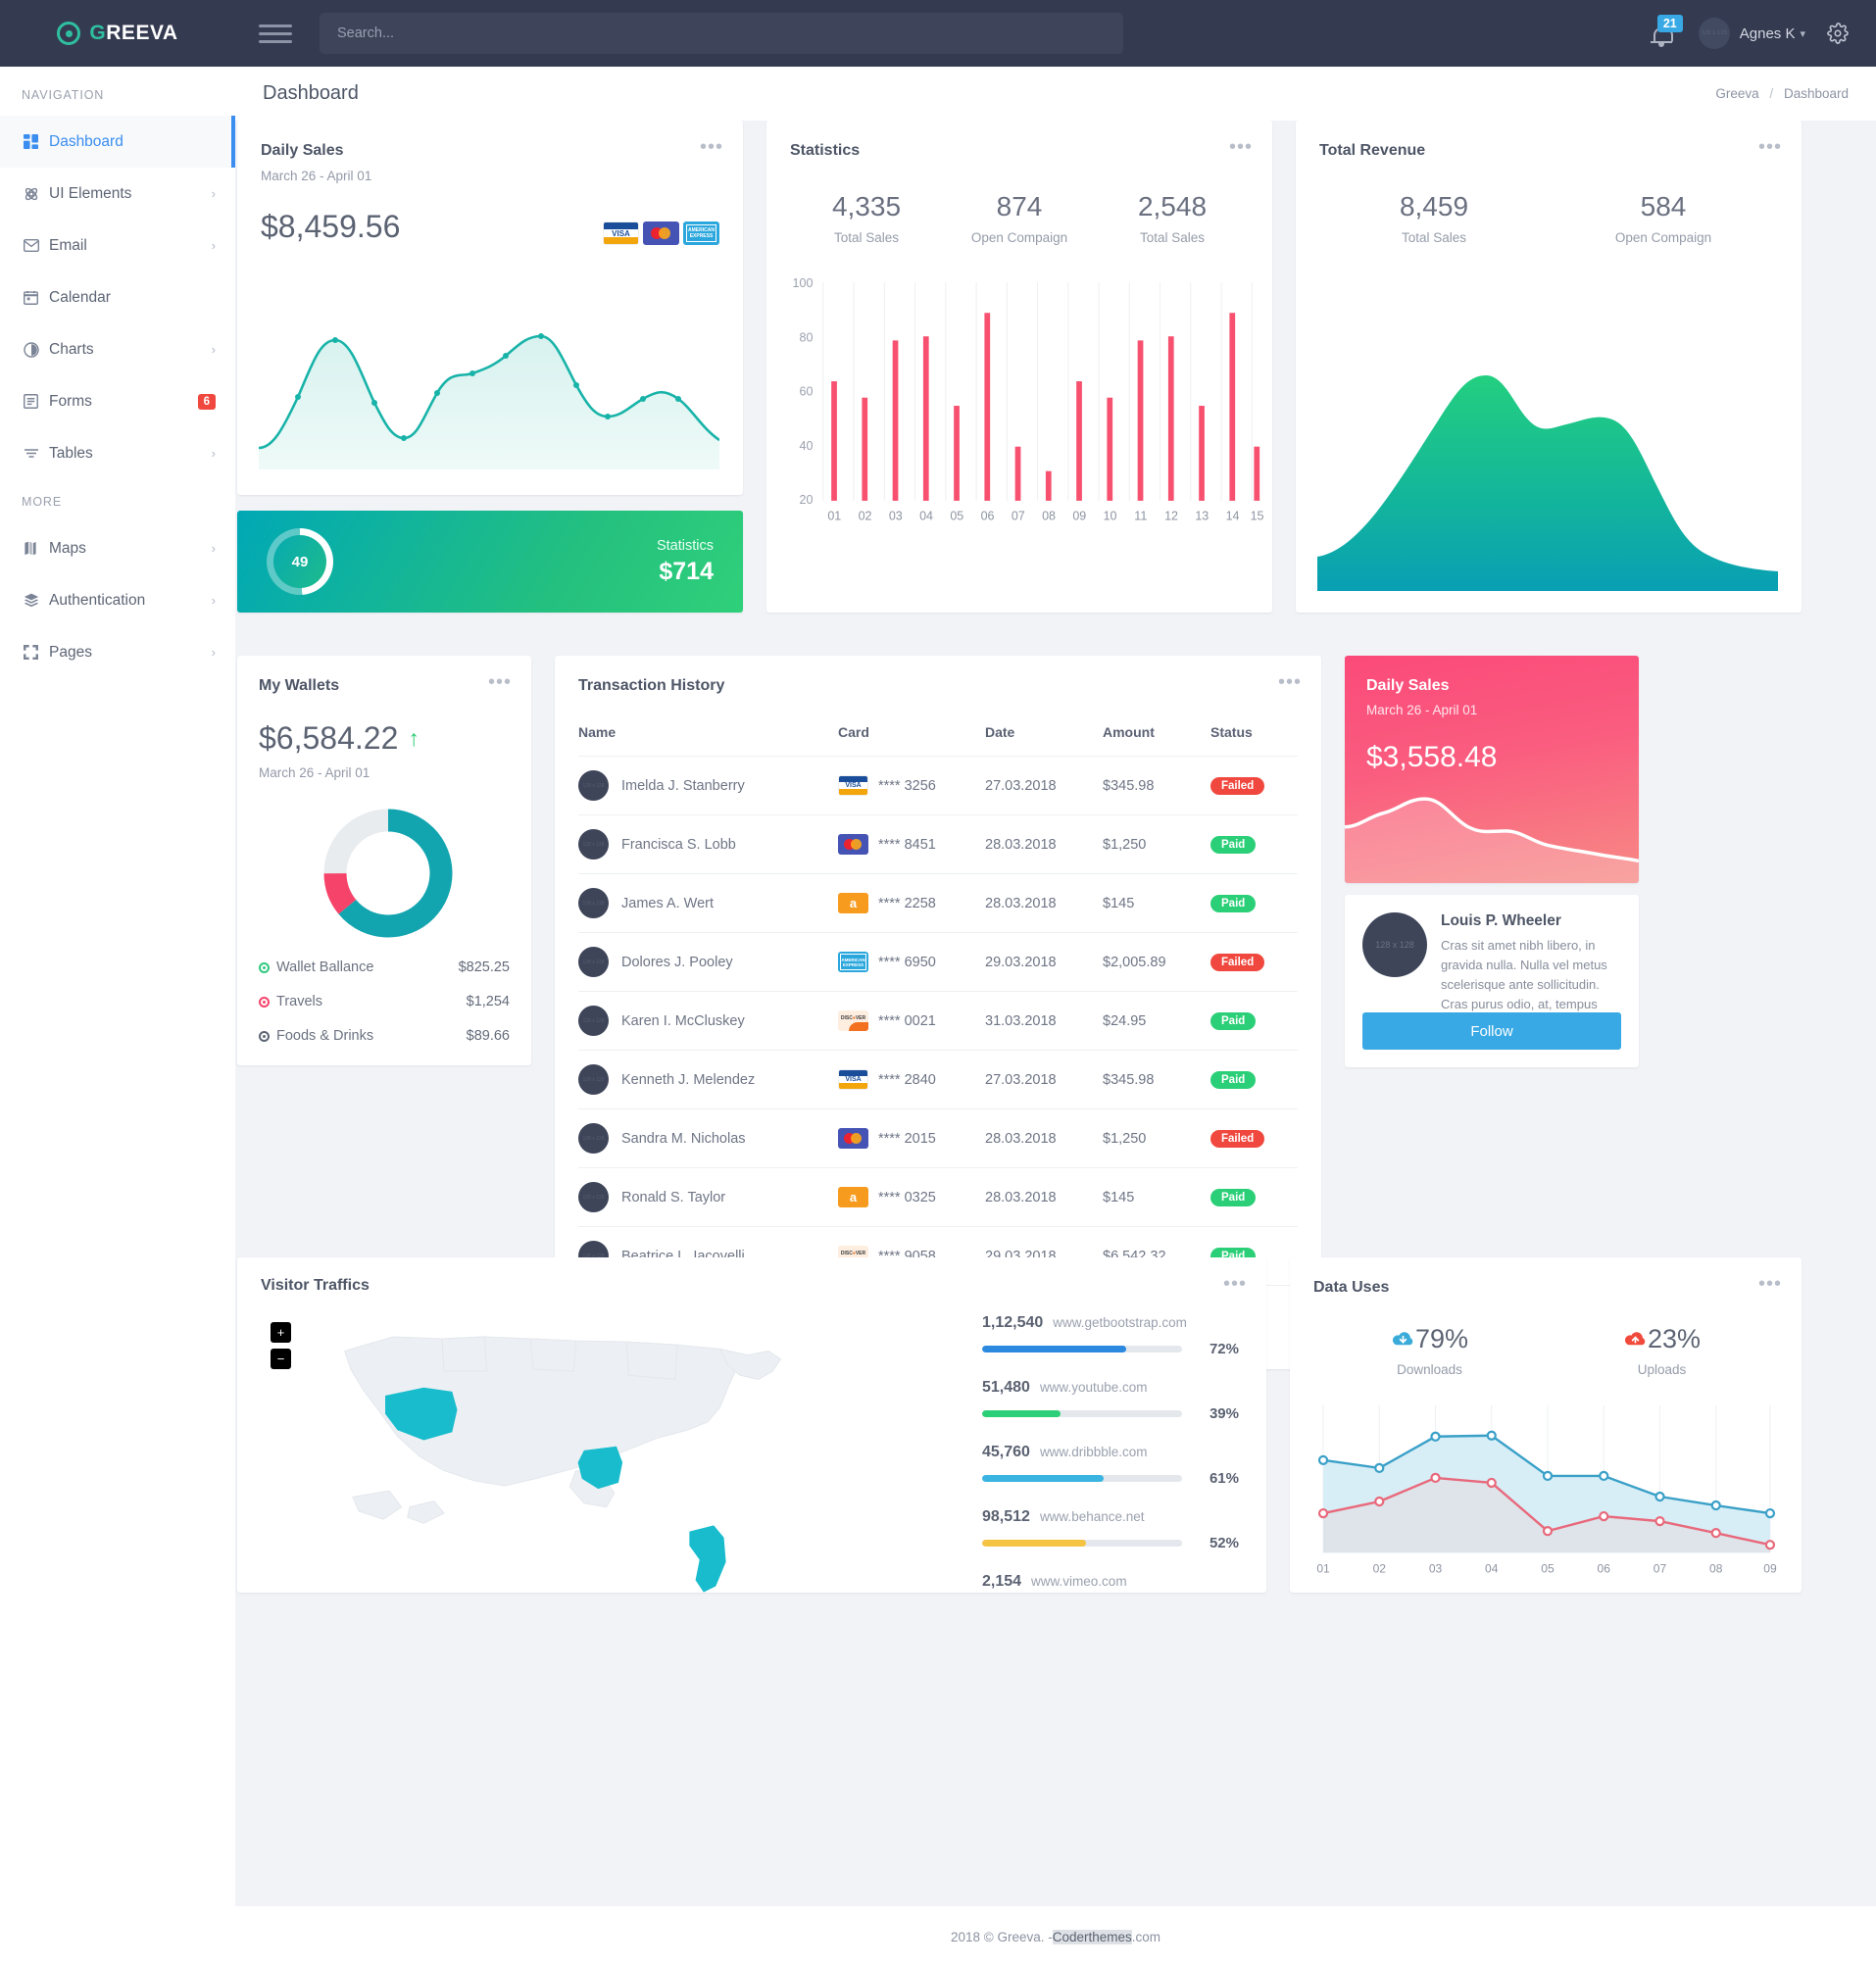  What do you see at coordinates (325, 1036) in the screenshot?
I see `legend-label: Foods & Drinks` at bounding box center [325, 1036].